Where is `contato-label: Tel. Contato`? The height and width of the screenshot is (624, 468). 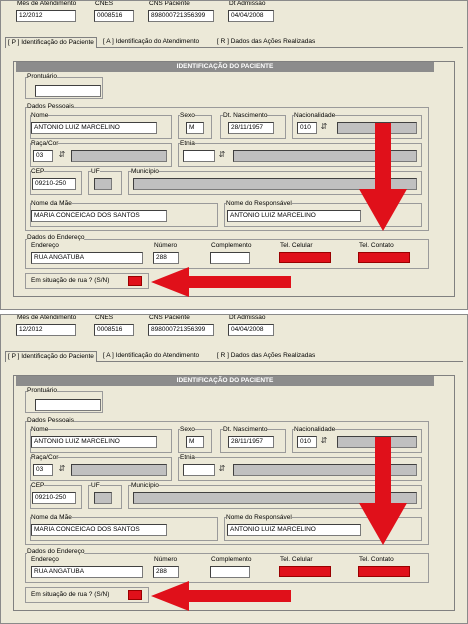
contato-label: Tel. Contato is located at coordinates (376, 559).